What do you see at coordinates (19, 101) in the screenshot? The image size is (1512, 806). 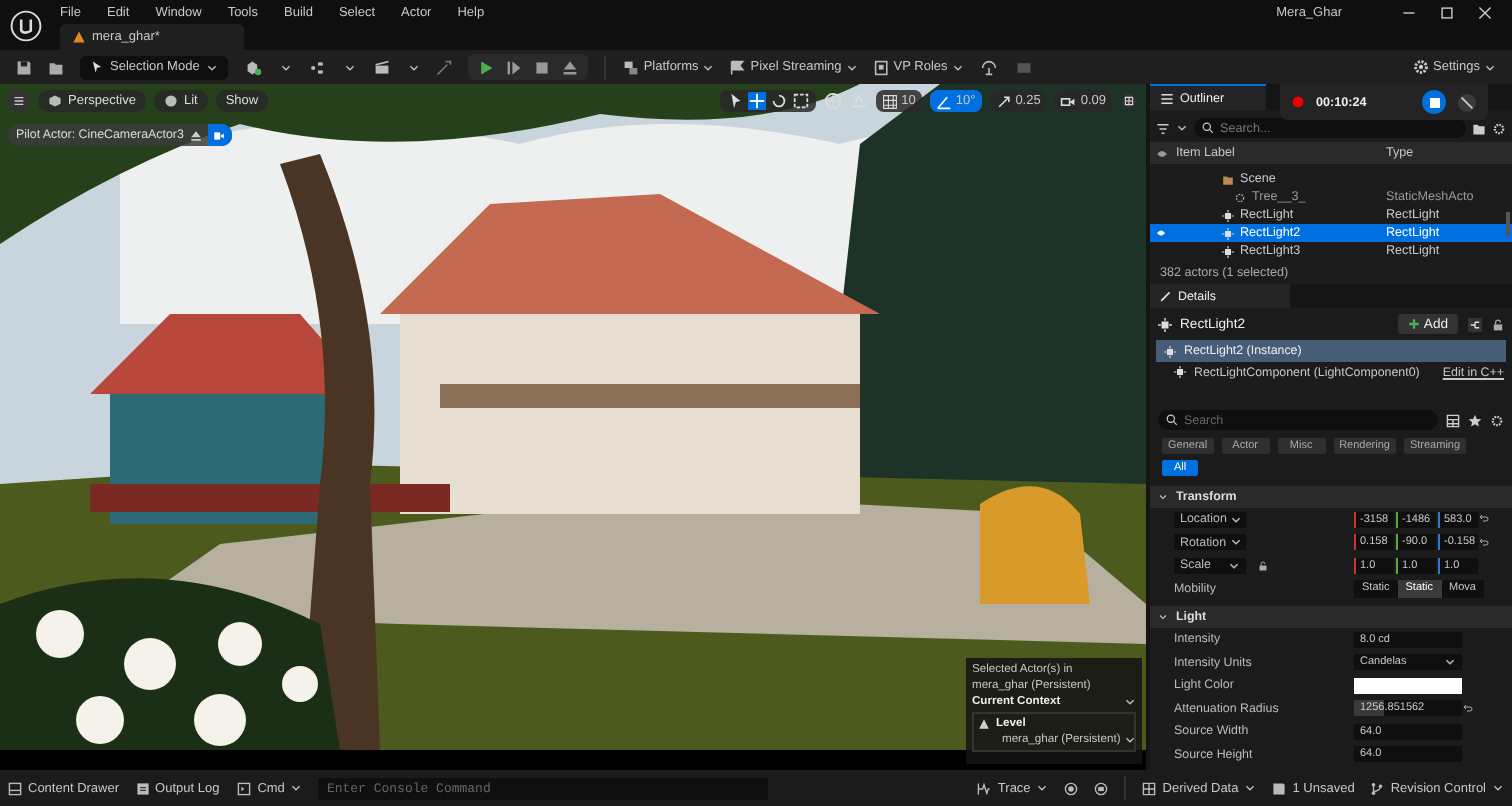 I see `menu-icon` at bounding box center [19, 101].